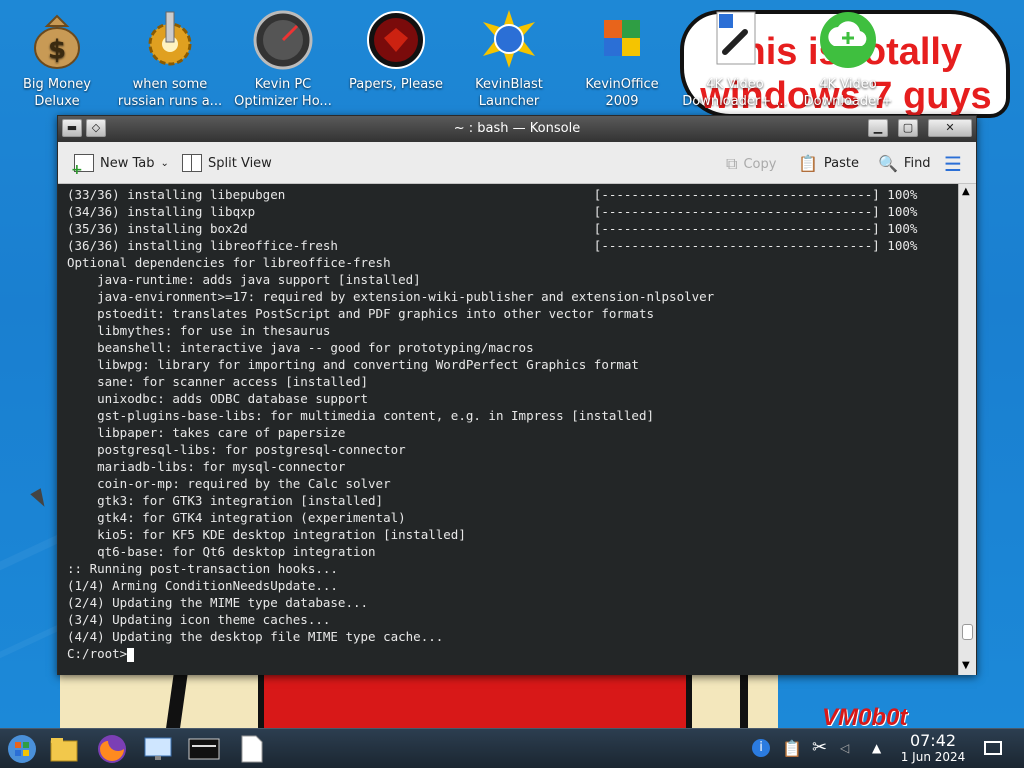  What do you see at coordinates (848, 39) in the screenshot?
I see `cloud-download-icon` at bounding box center [848, 39].